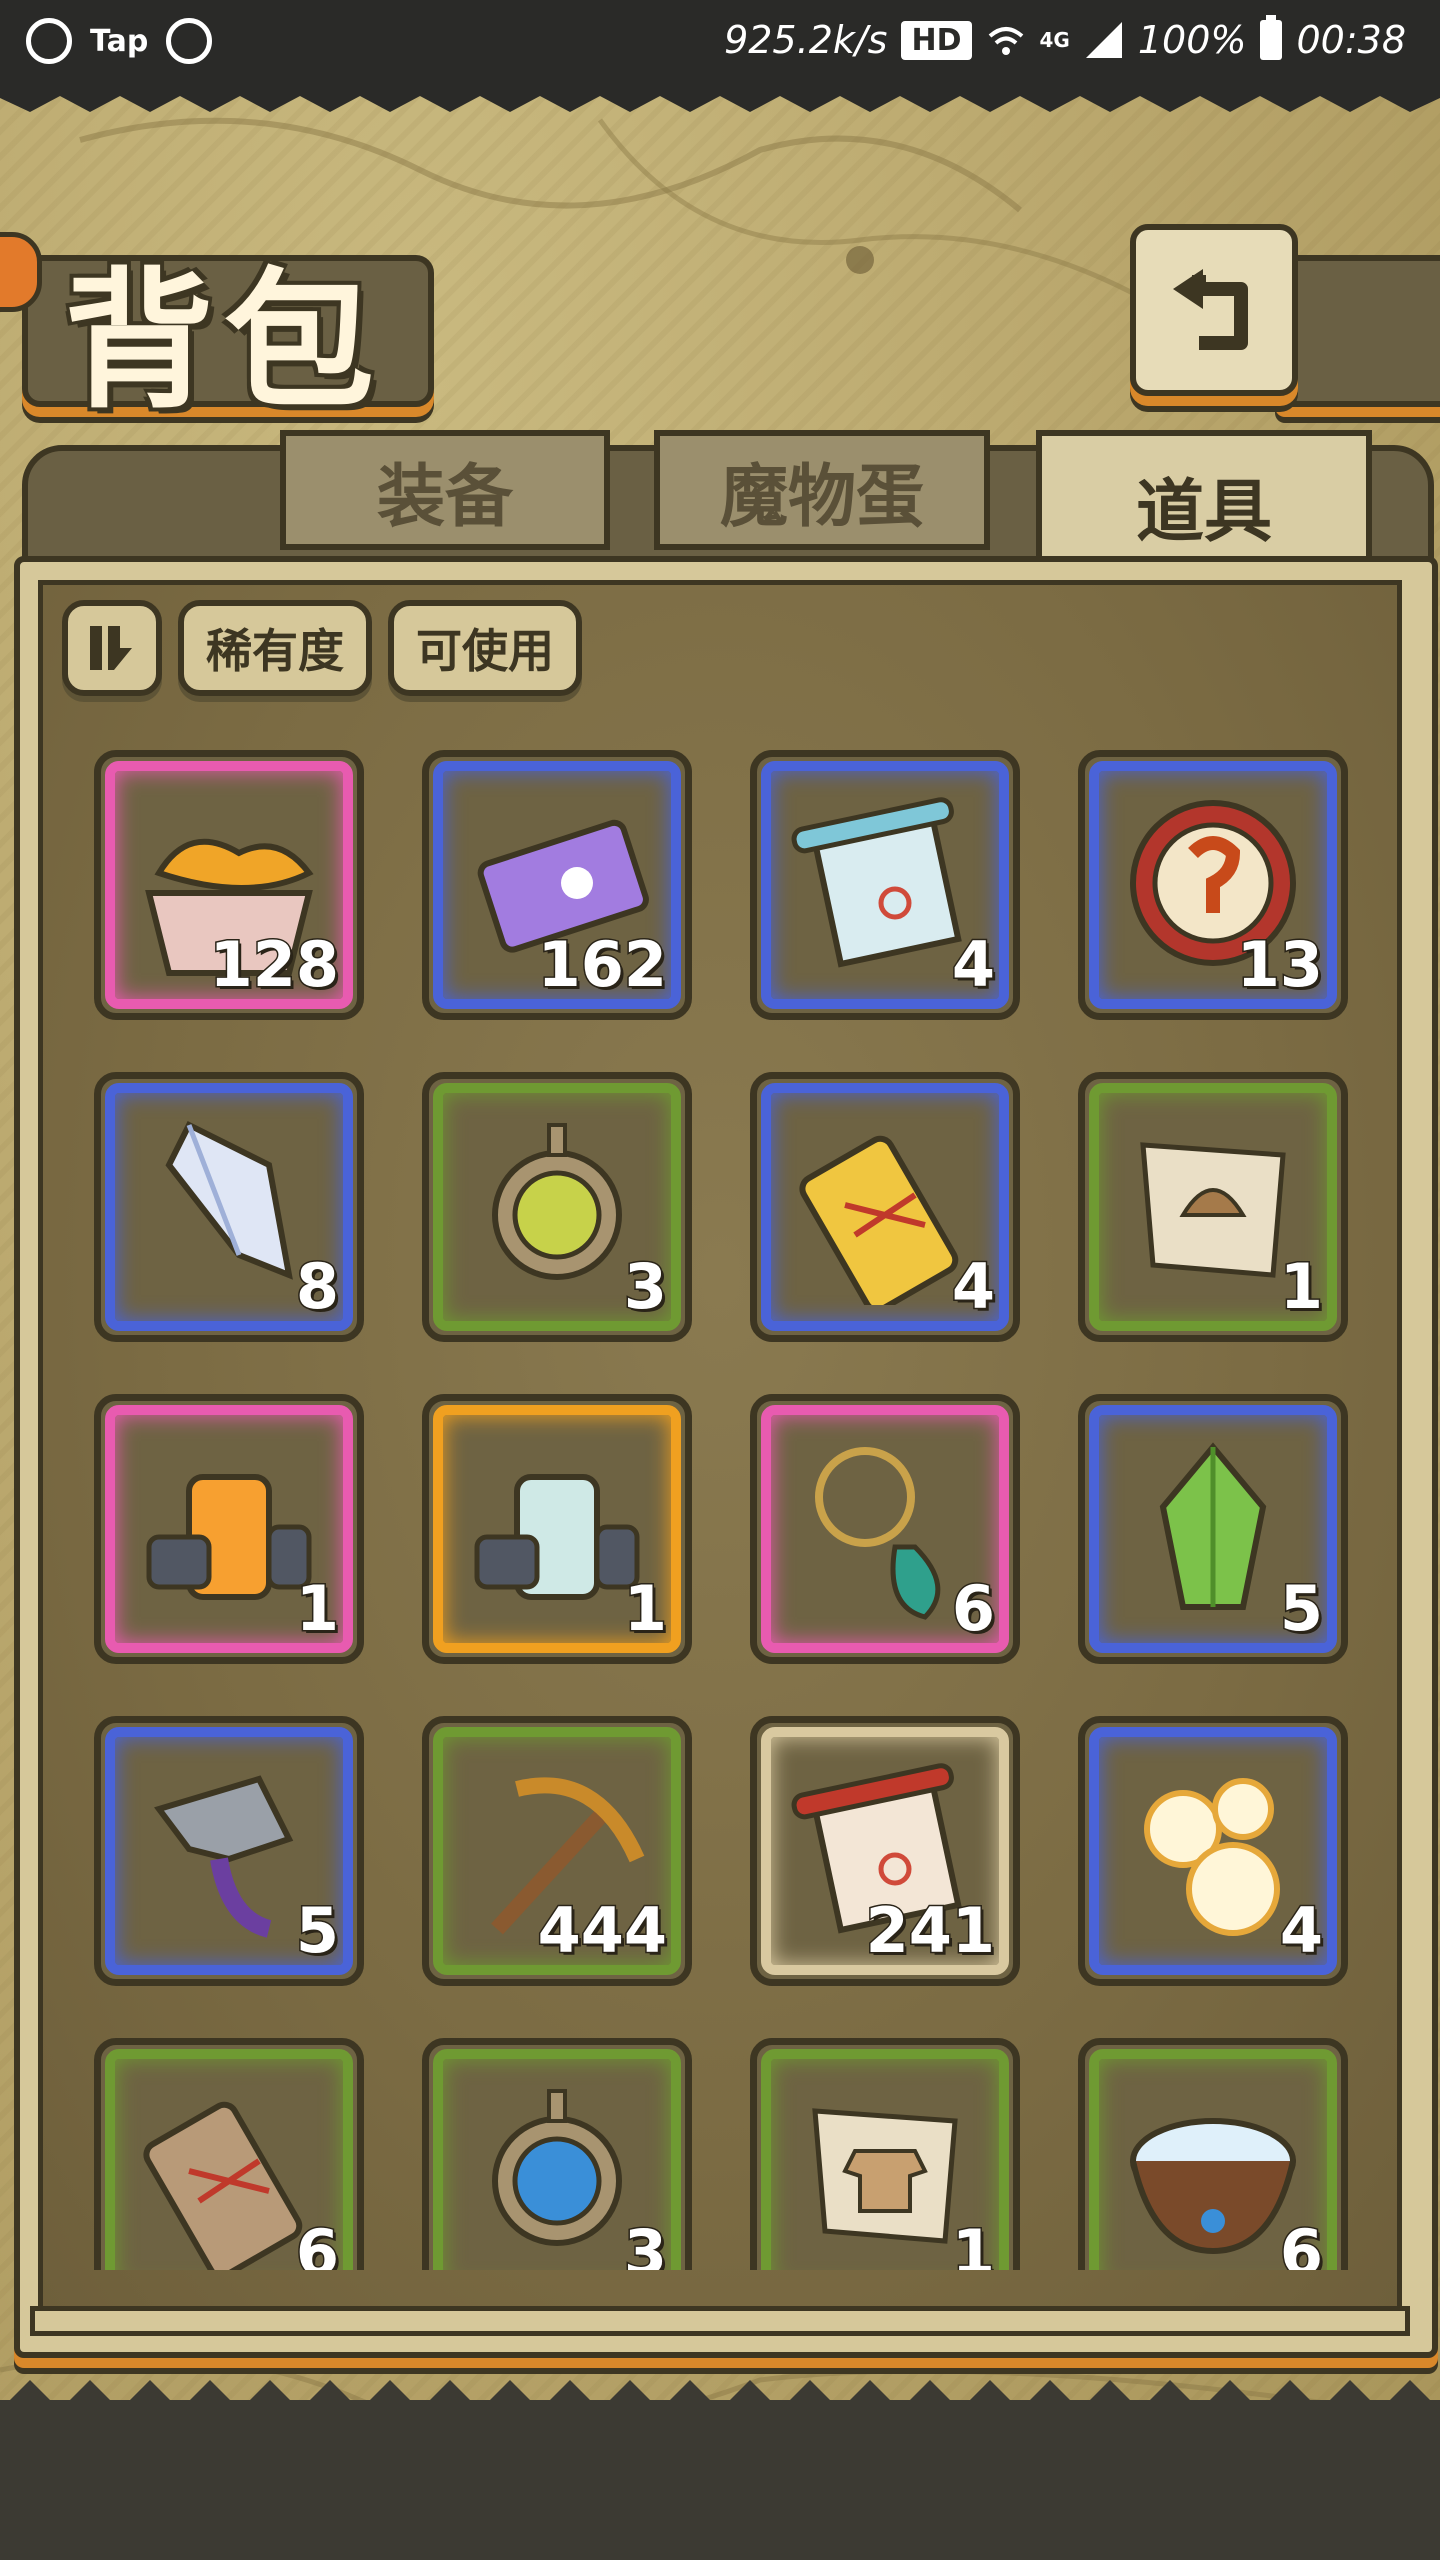  What do you see at coordinates (1203, 511) in the screenshot?
I see `tab-items-label: 道具` at bounding box center [1203, 511].